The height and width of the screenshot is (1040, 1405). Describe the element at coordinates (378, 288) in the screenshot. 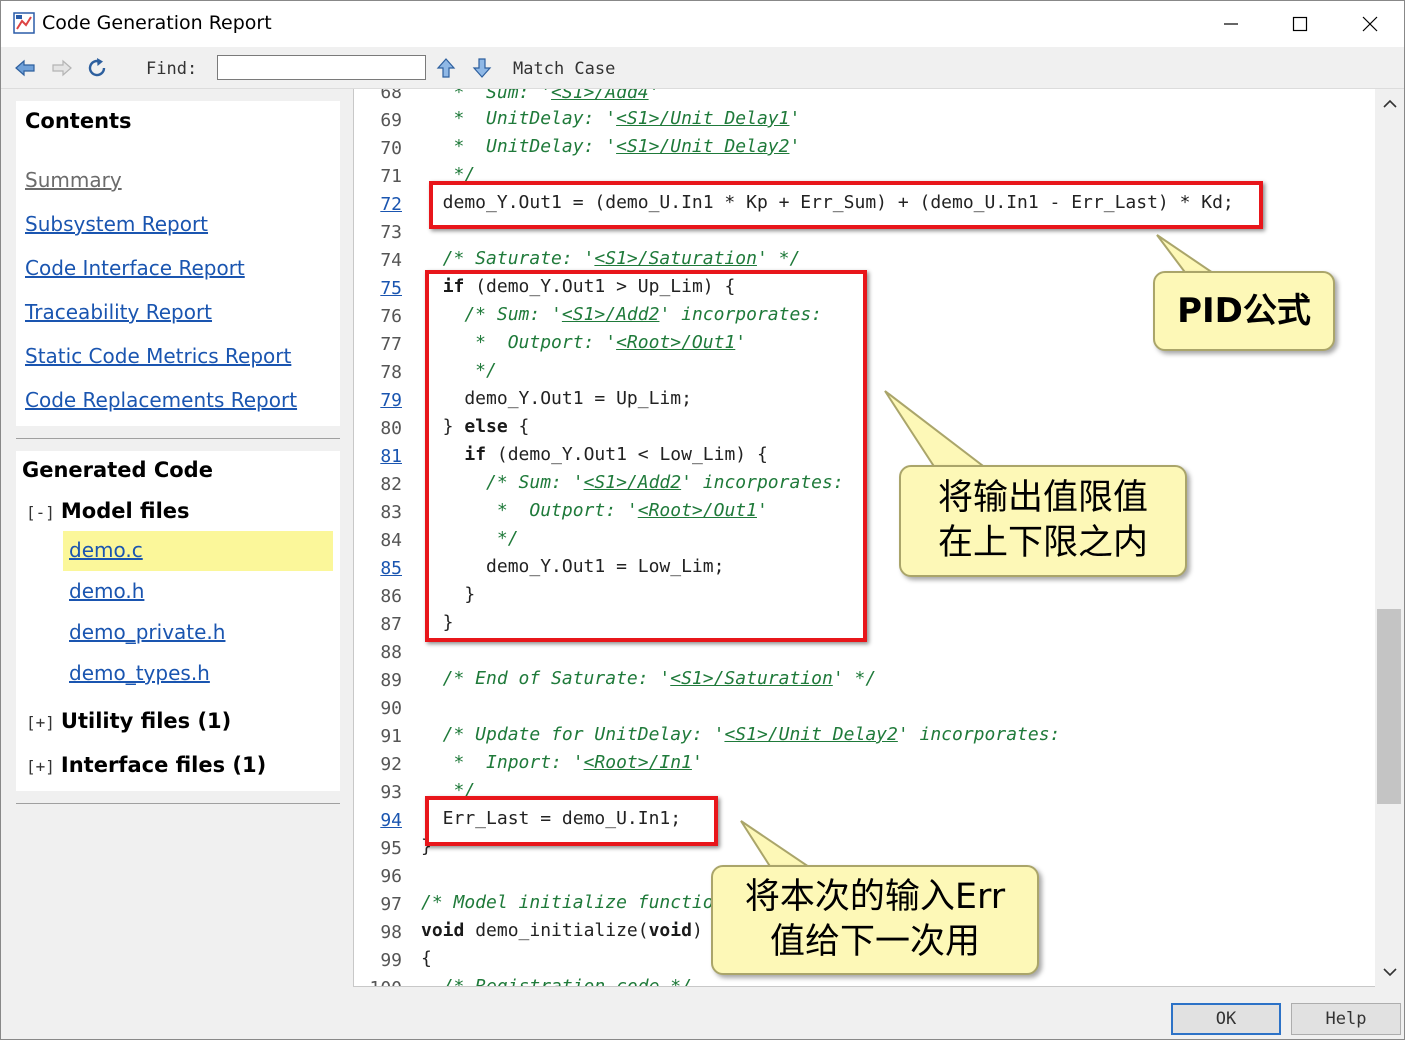

I see `line-number: 75` at that location.